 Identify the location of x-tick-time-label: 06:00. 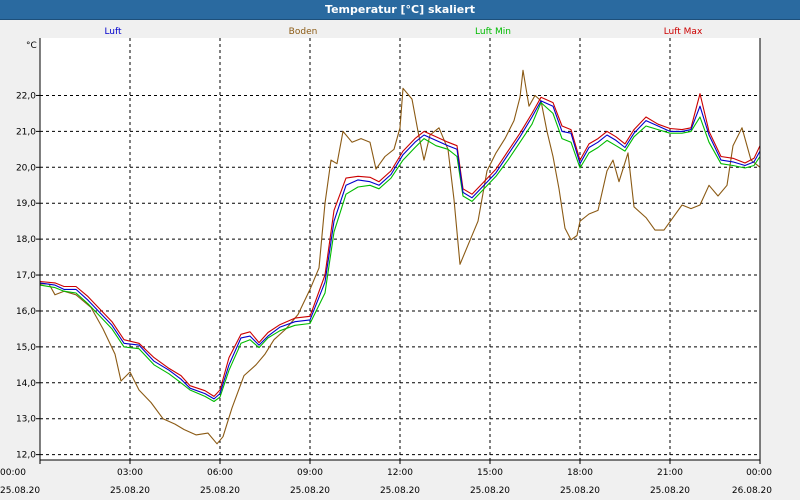
(220, 473).